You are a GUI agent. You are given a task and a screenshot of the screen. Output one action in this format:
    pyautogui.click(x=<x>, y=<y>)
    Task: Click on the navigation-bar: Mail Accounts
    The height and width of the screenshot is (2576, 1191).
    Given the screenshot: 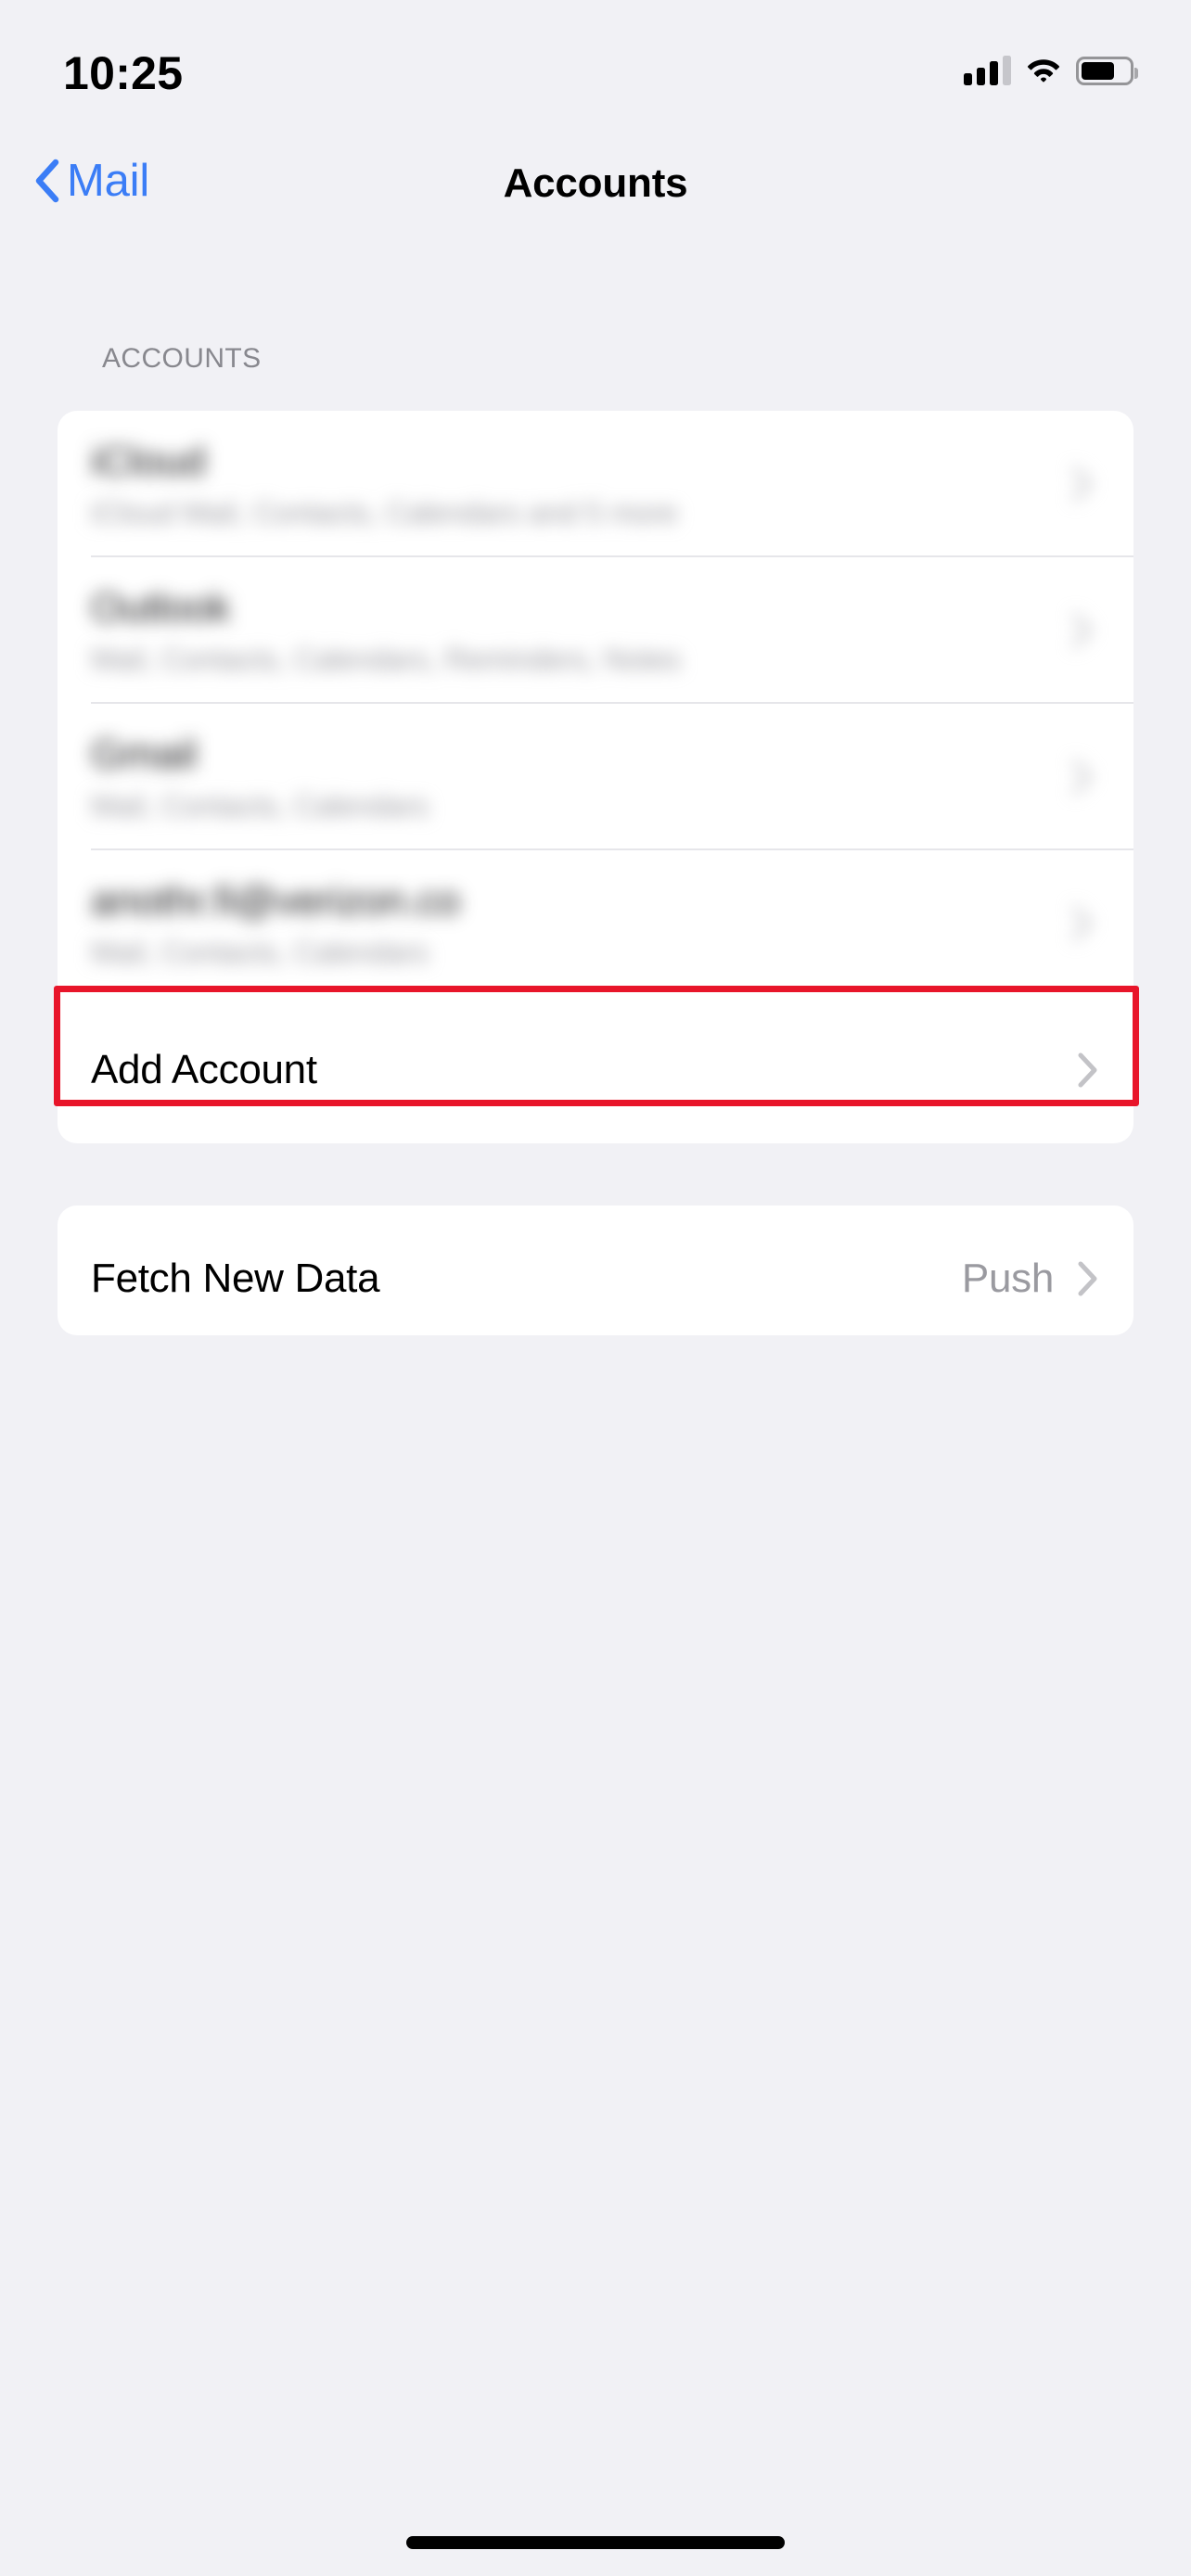 What is the action you would take?
    pyautogui.click(x=595, y=183)
    